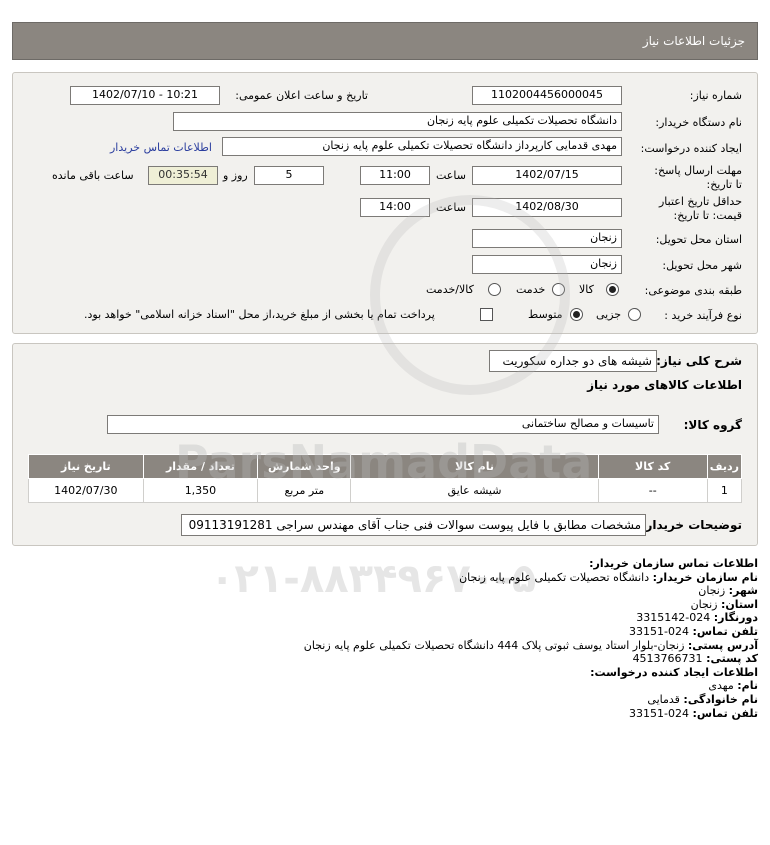 The width and height of the screenshot is (770, 845). What do you see at coordinates (547, 207) in the screenshot?
I see `validity-date-field: 1402/08/30` at bounding box center [547, 207].